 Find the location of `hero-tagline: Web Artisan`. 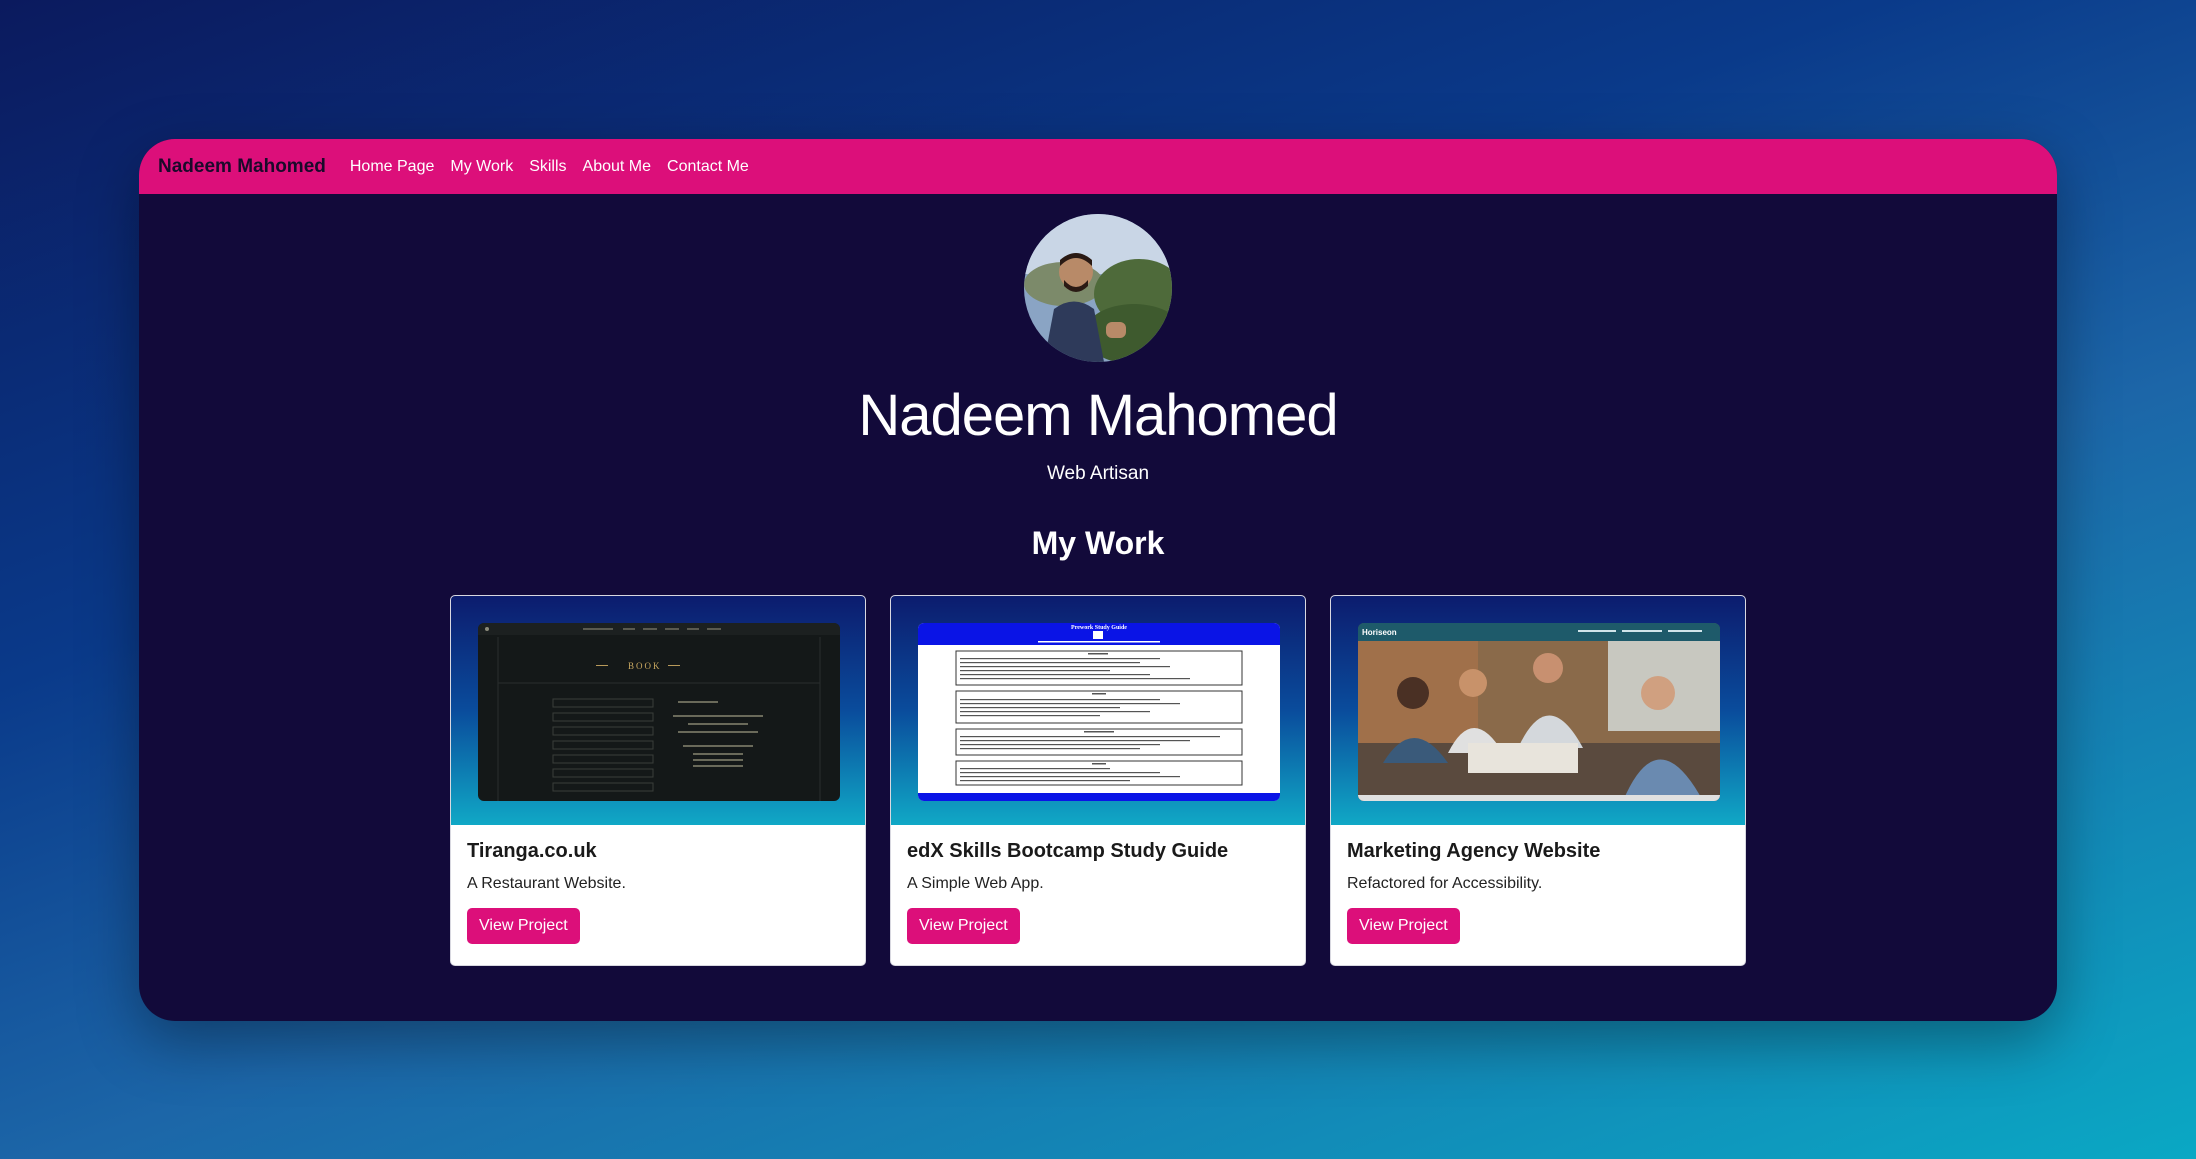

hero-tagline: Web Artisan is located at coordinates (1098, 473).